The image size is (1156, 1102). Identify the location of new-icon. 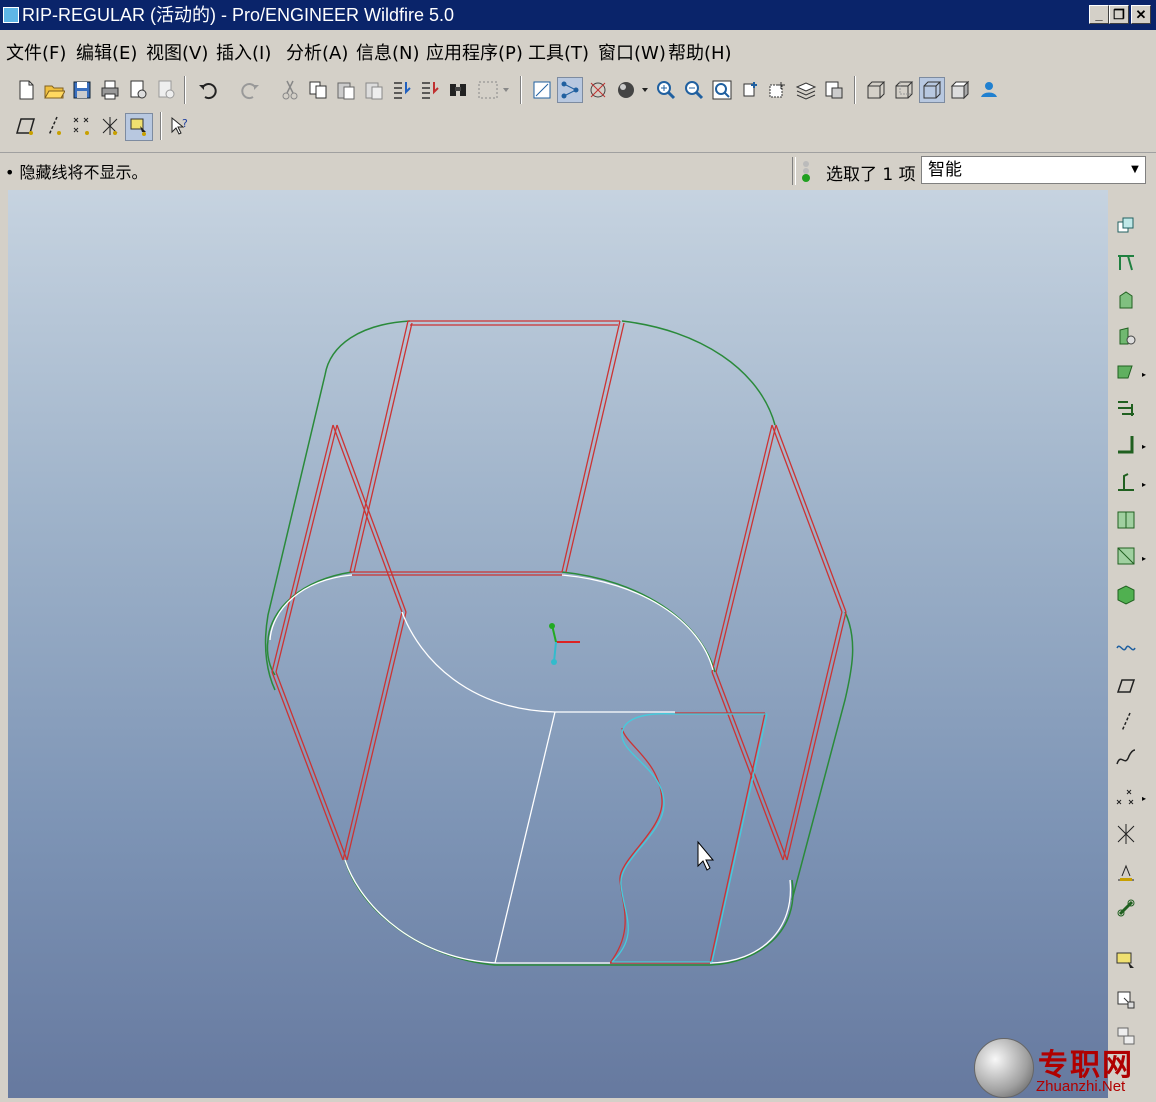
(26, 90).